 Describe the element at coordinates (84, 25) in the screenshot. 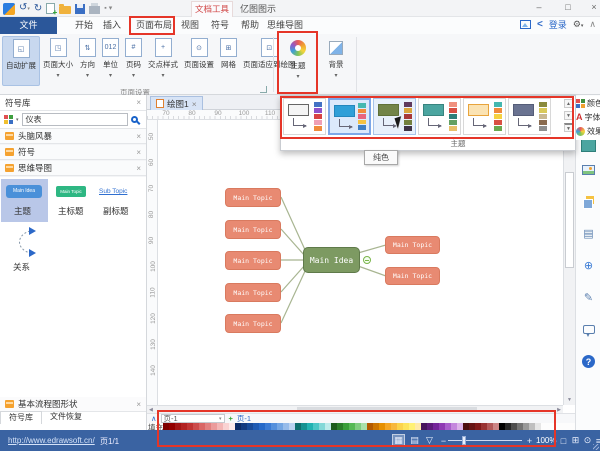

I see `tab-开始: 开始` at that location.